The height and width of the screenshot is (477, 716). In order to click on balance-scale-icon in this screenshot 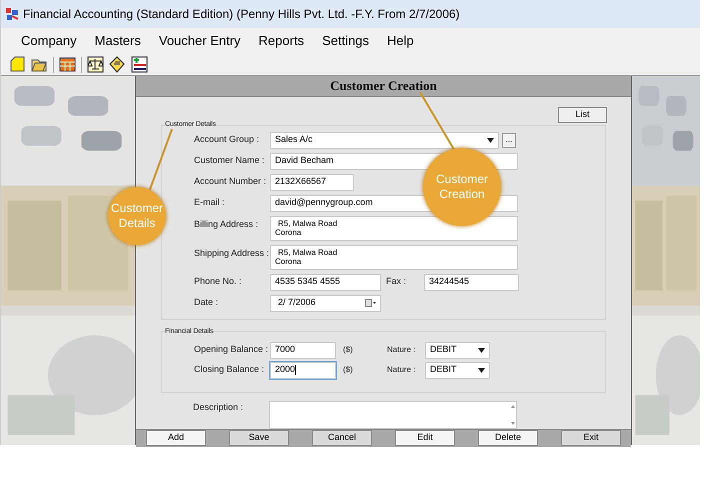, I will do `click(95, 64)`.